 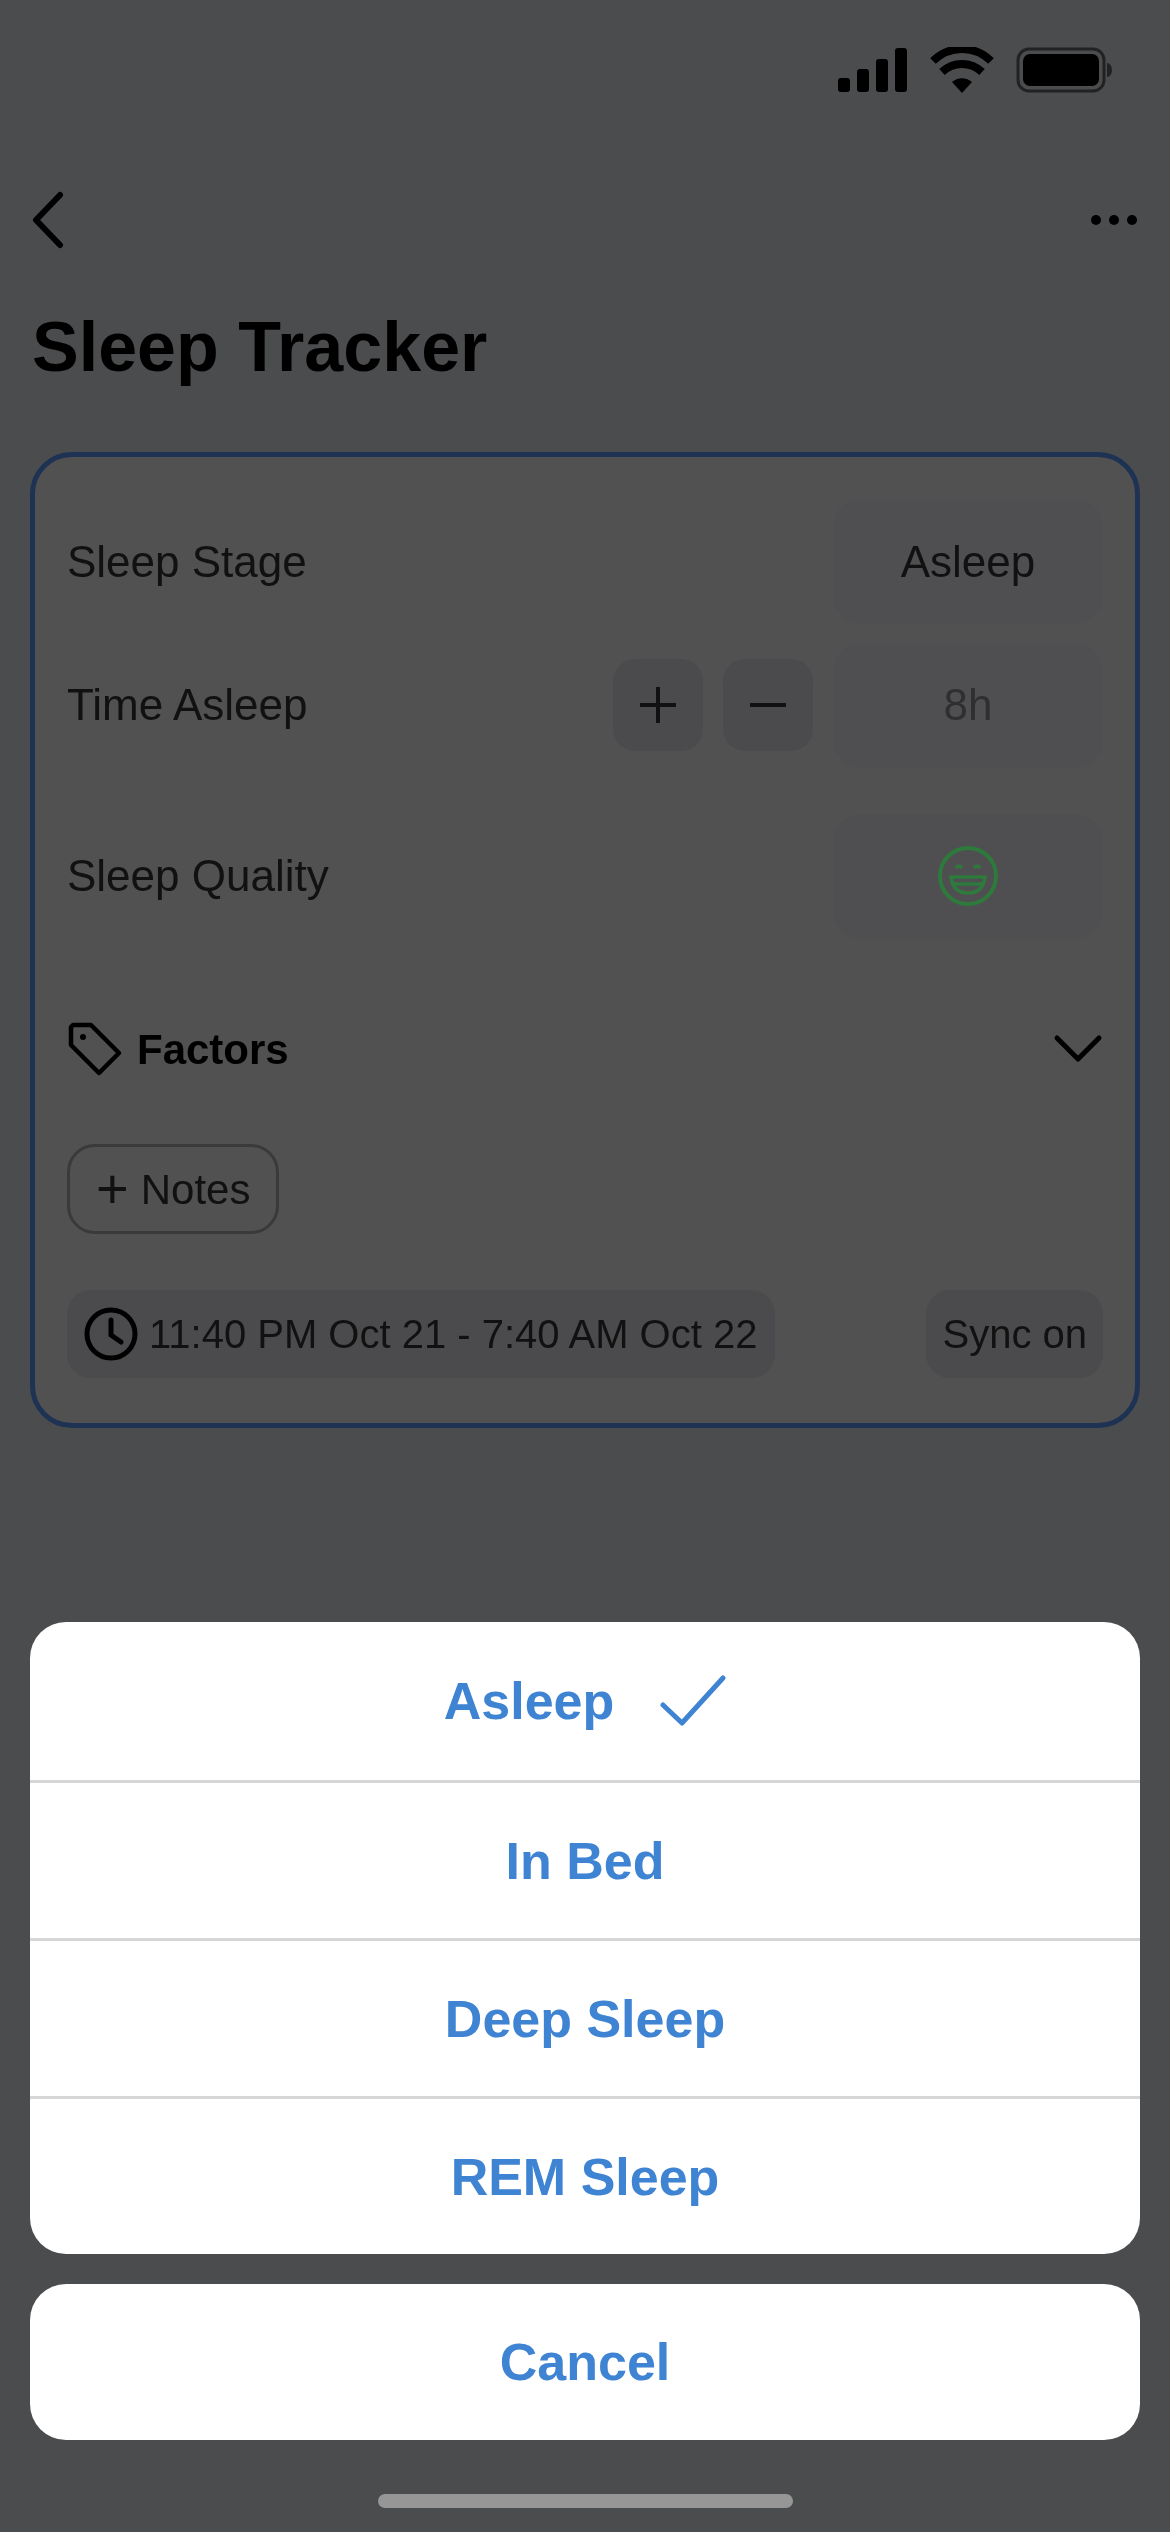 What do you see at coordinates (173, 1189) in the screenshot?
I see `notes-button: + Notes` at bounding box center [173, 1189].